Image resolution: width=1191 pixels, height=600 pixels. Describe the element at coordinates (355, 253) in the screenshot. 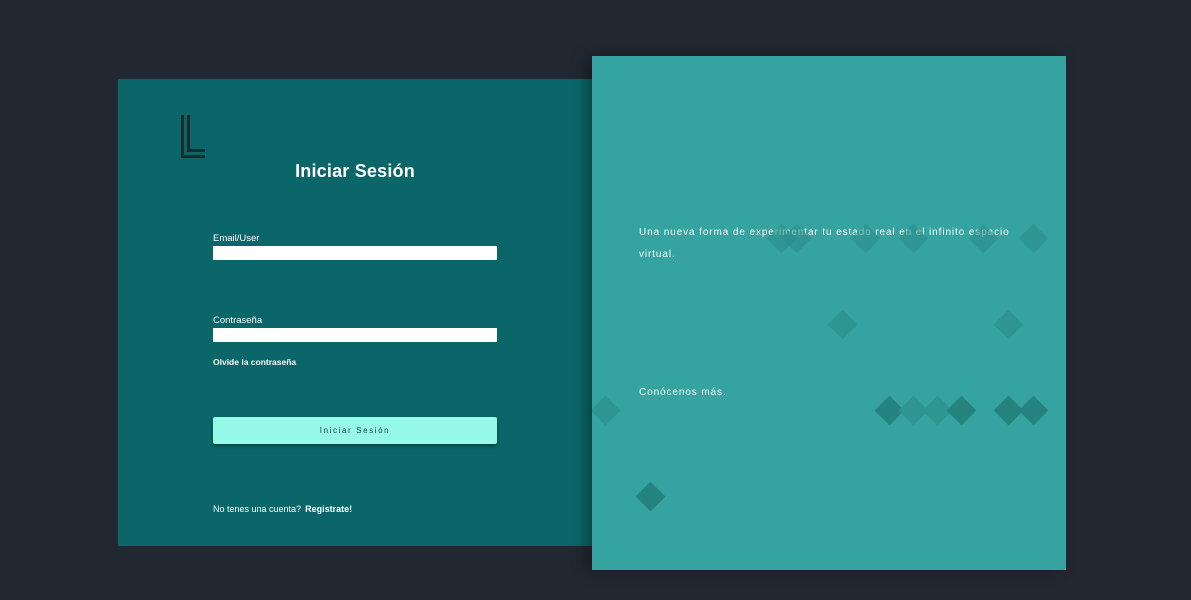

I see `email-field` at that location.